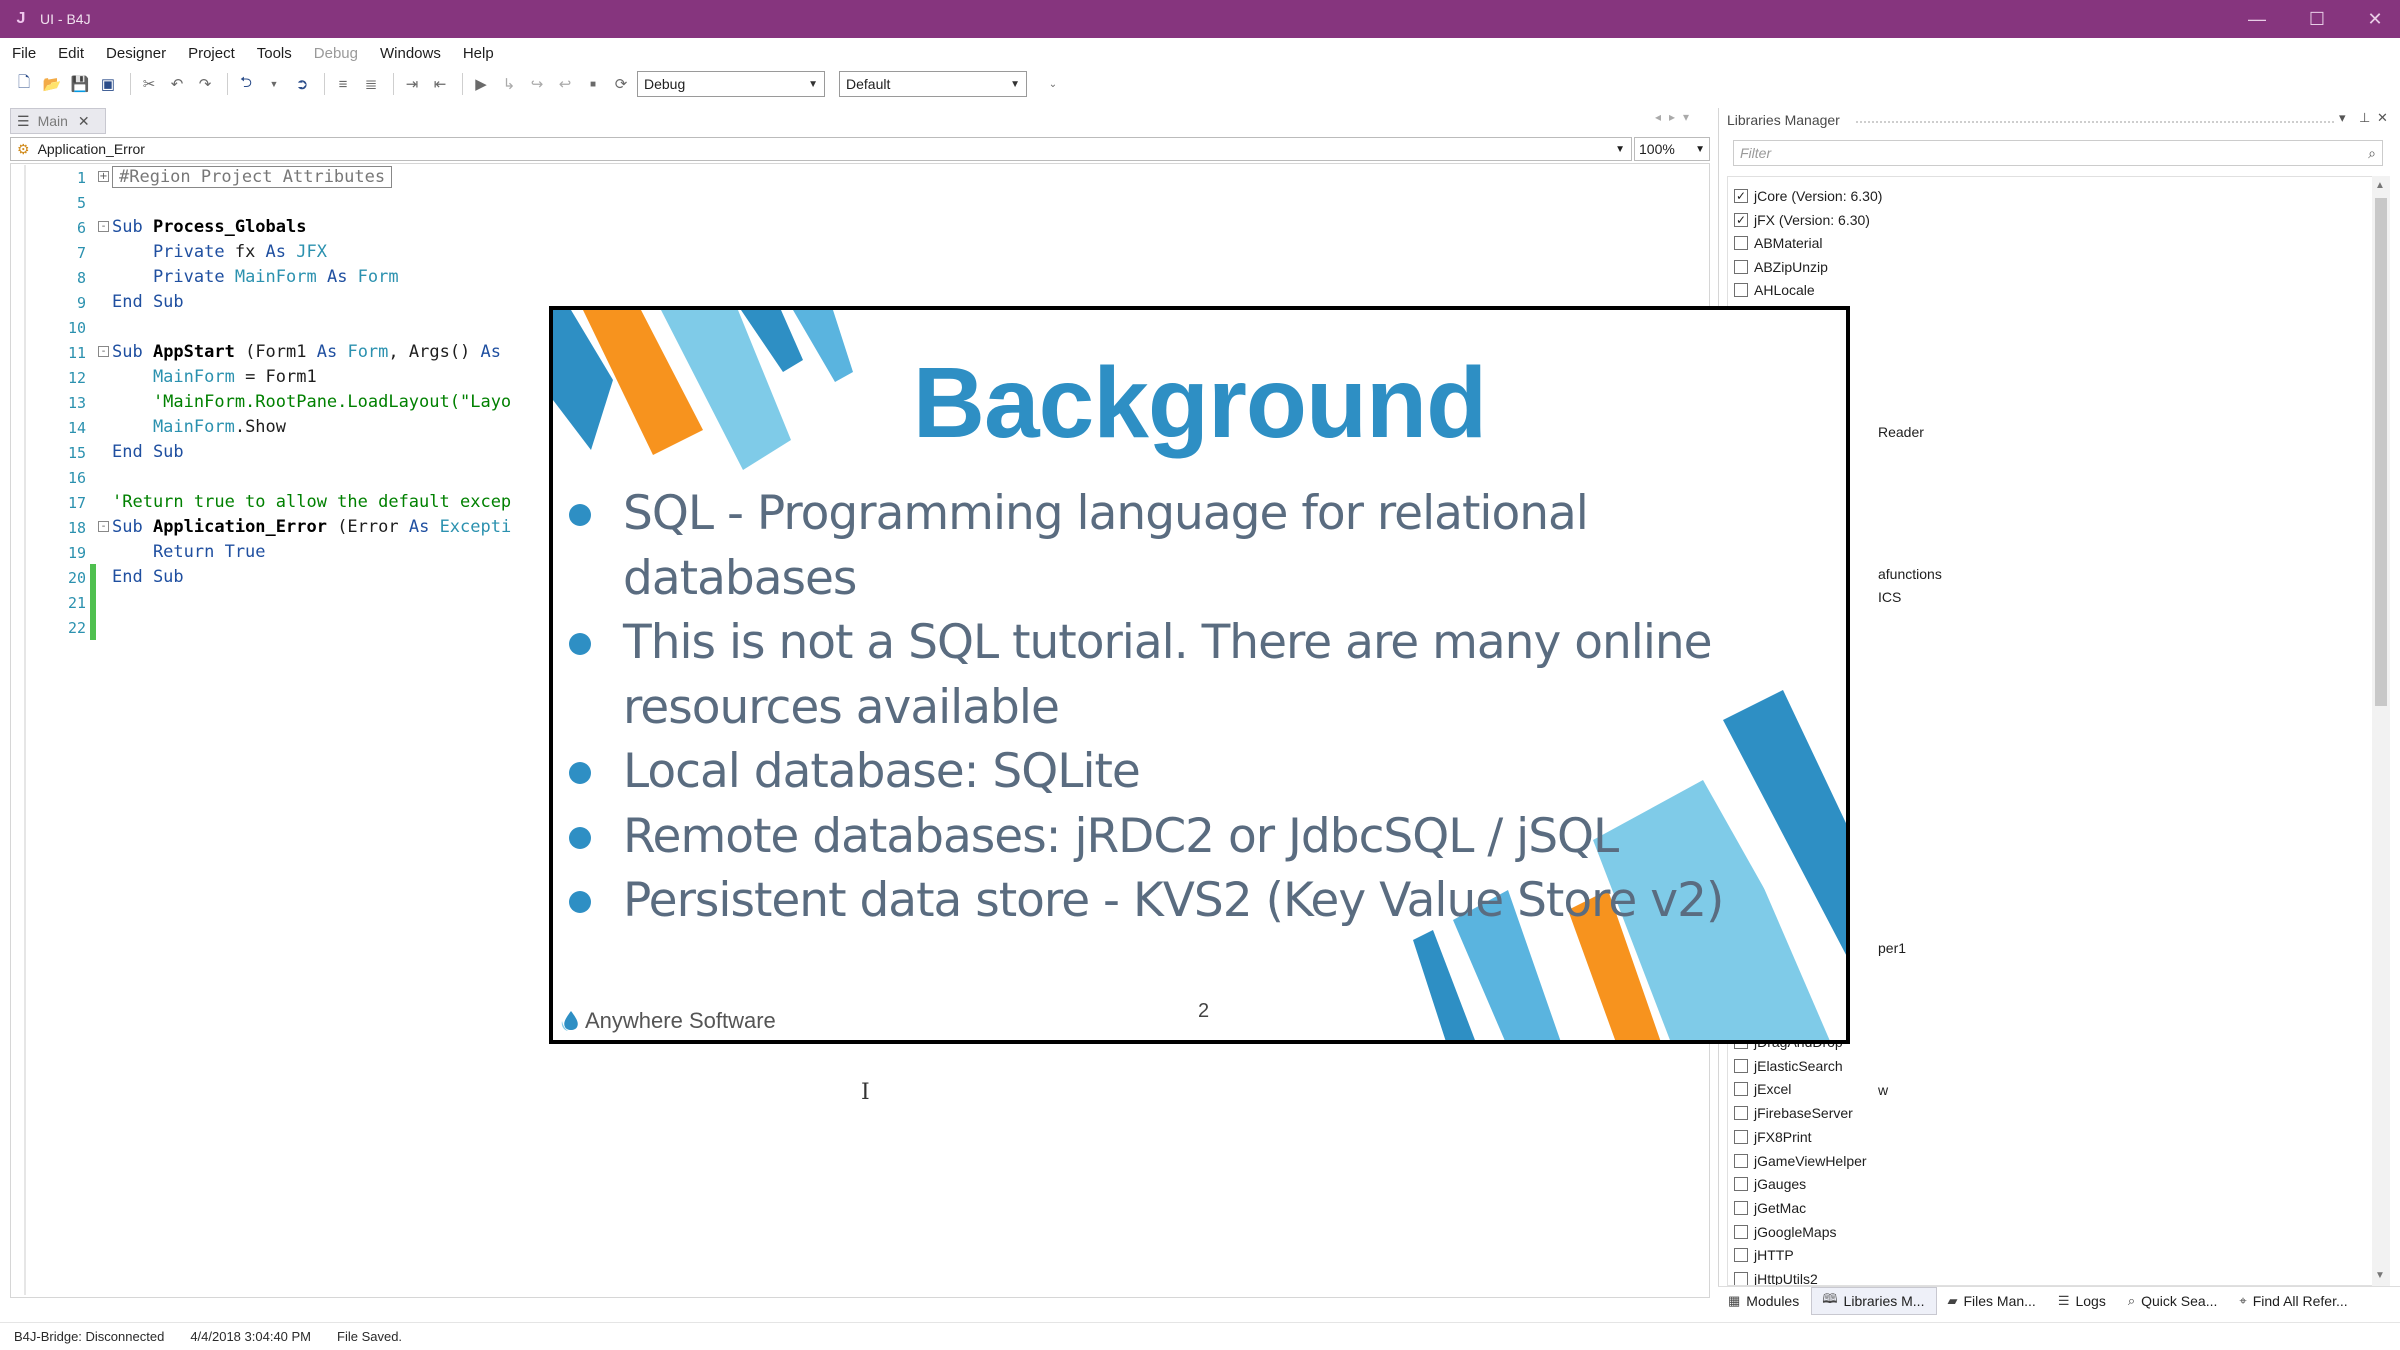 This screenshot has height=1350, width=2400. Describe the element at coordinates (2257, 19) in the screenshot. I see `minimize-button: —` at that location.